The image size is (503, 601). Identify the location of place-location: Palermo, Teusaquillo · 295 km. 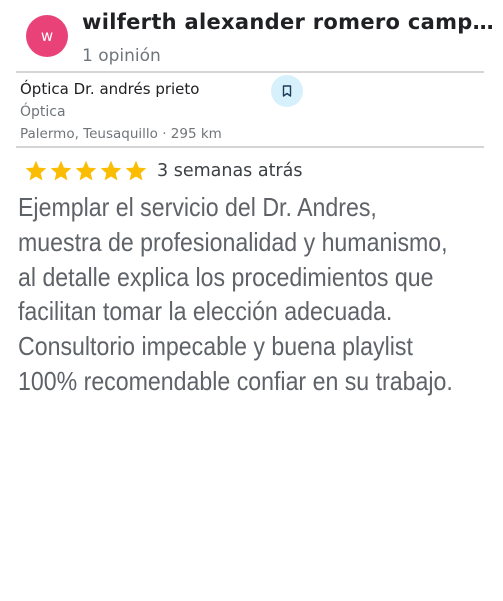
(121, 134).